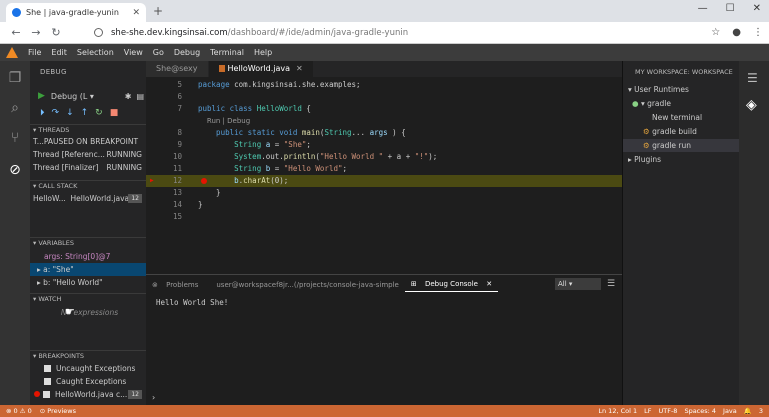 This screenshot has height=417, width=769. Describe the element at coordinates (164, 133) in the screenshot. I see `line-number: 8` at that location.